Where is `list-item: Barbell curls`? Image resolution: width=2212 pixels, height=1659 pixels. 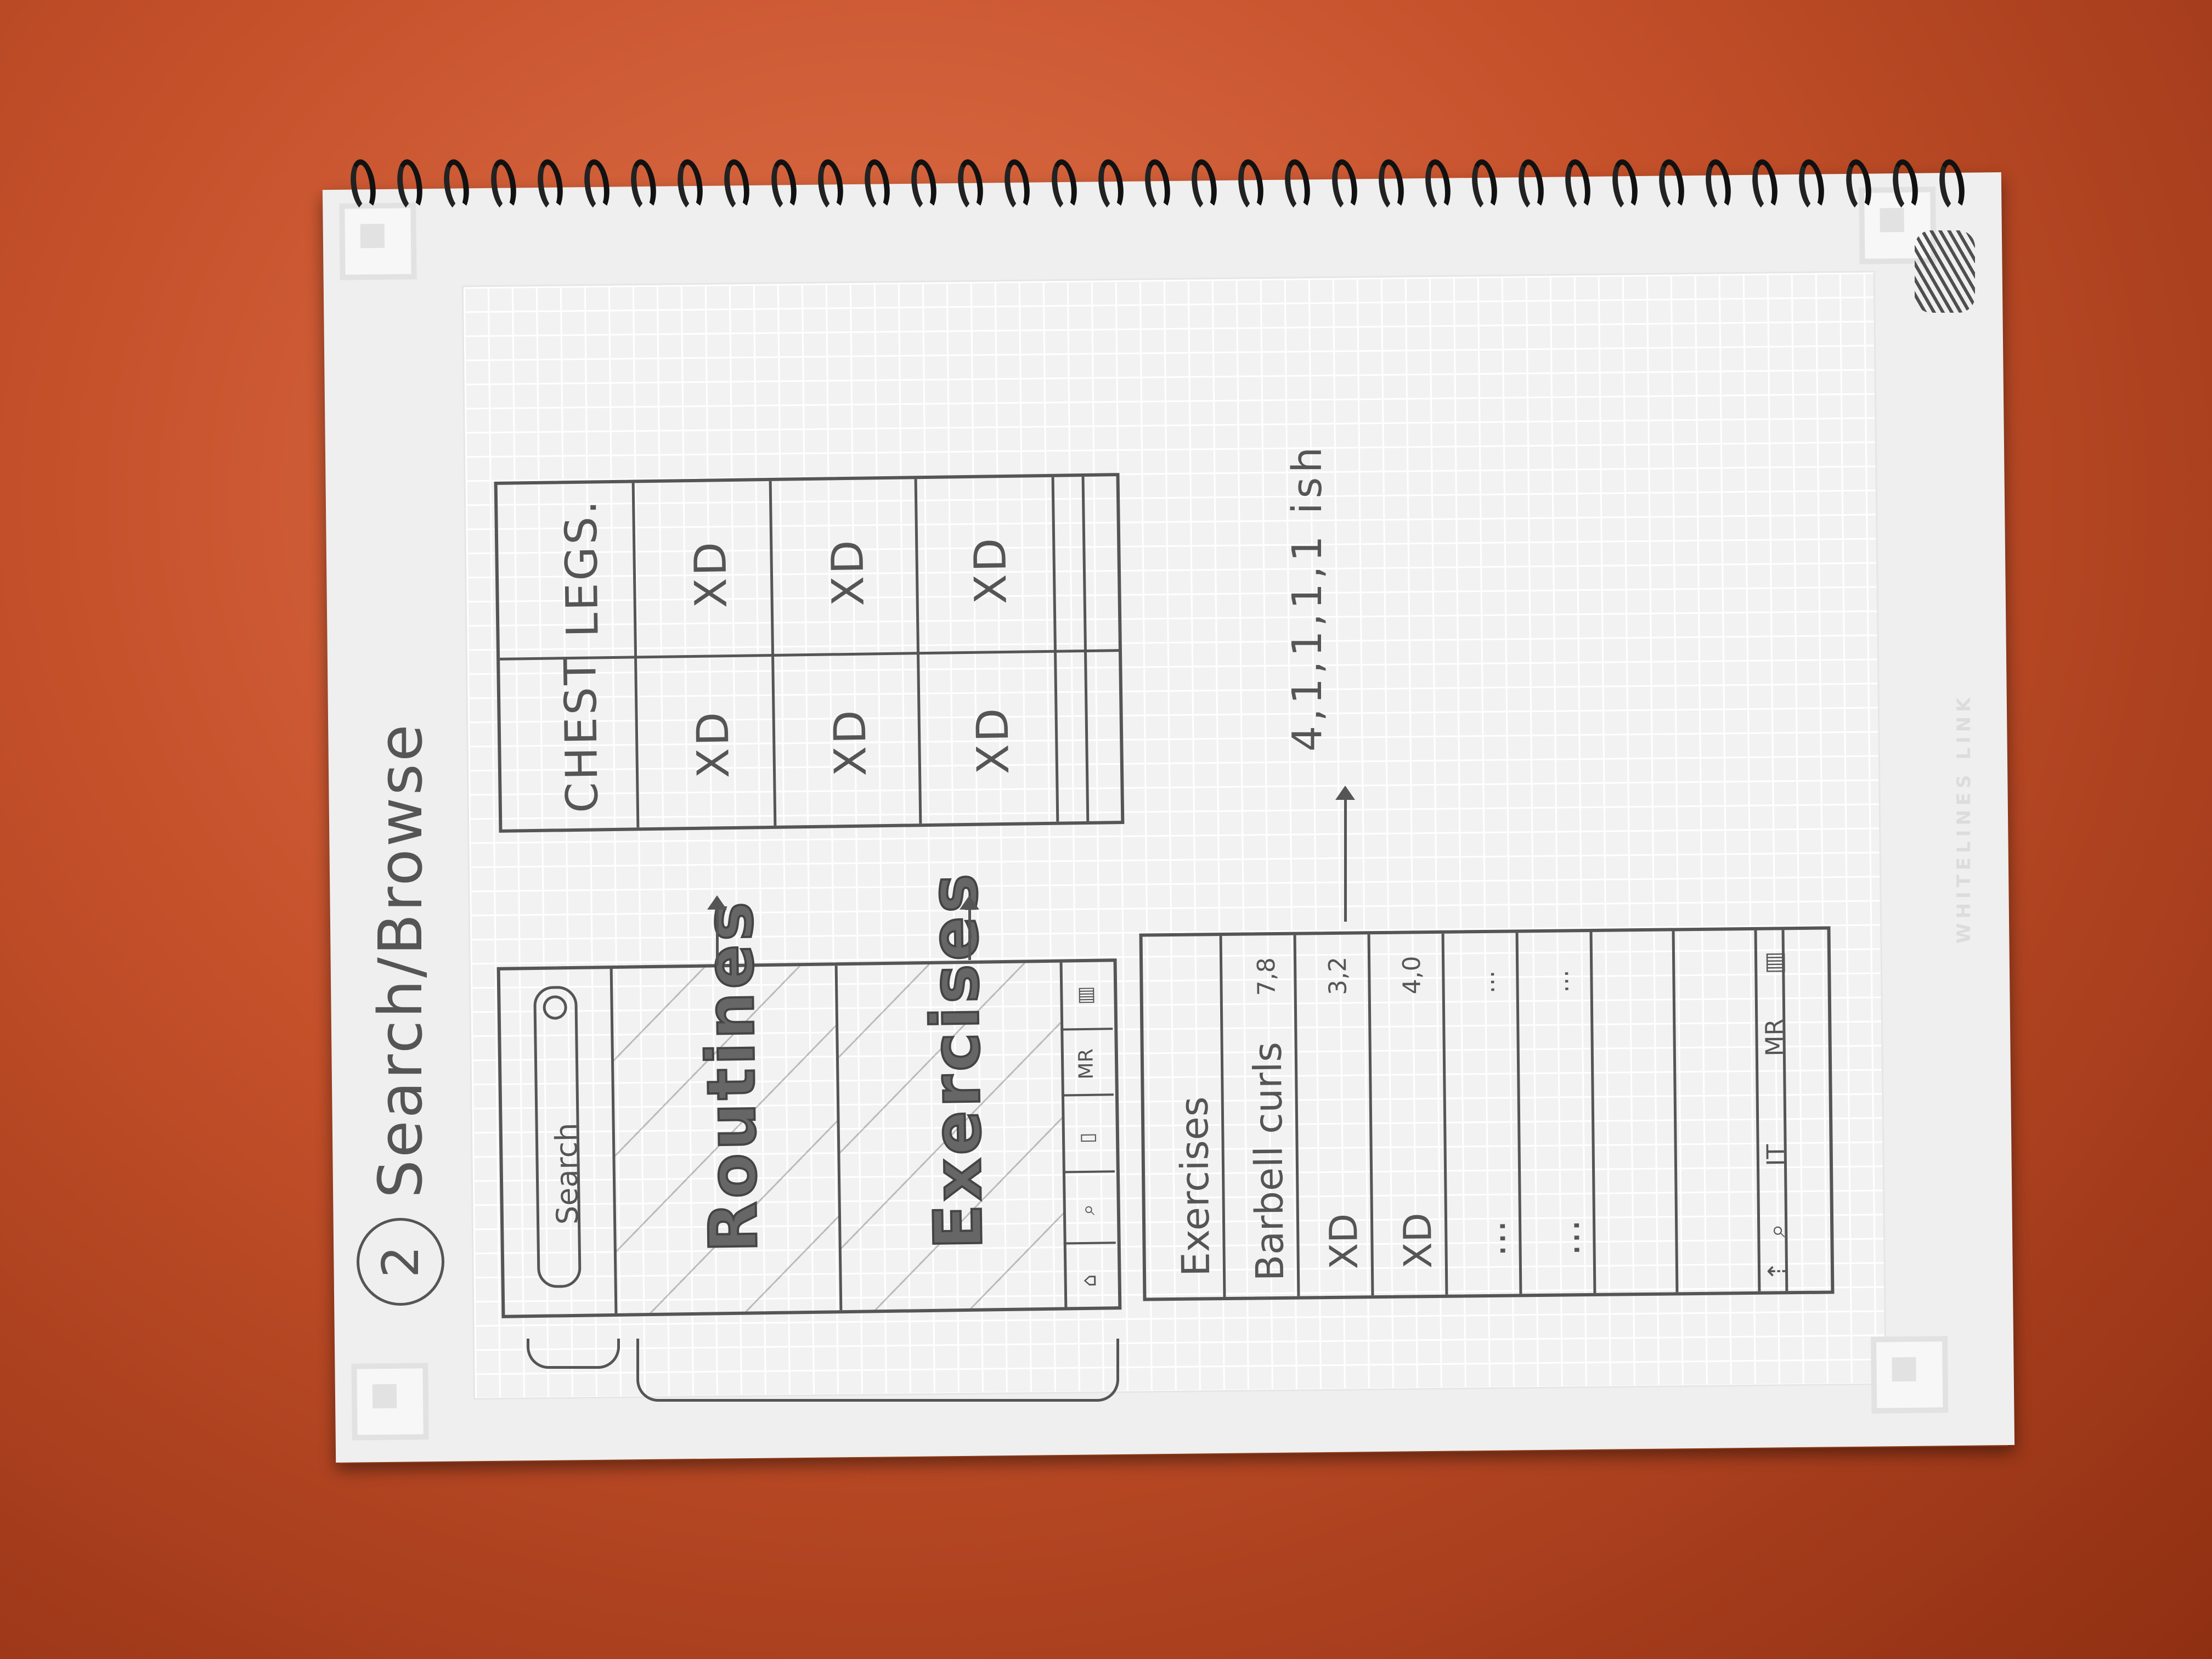 list-item: Barbell curls is located at coordinates (1269, 1162).